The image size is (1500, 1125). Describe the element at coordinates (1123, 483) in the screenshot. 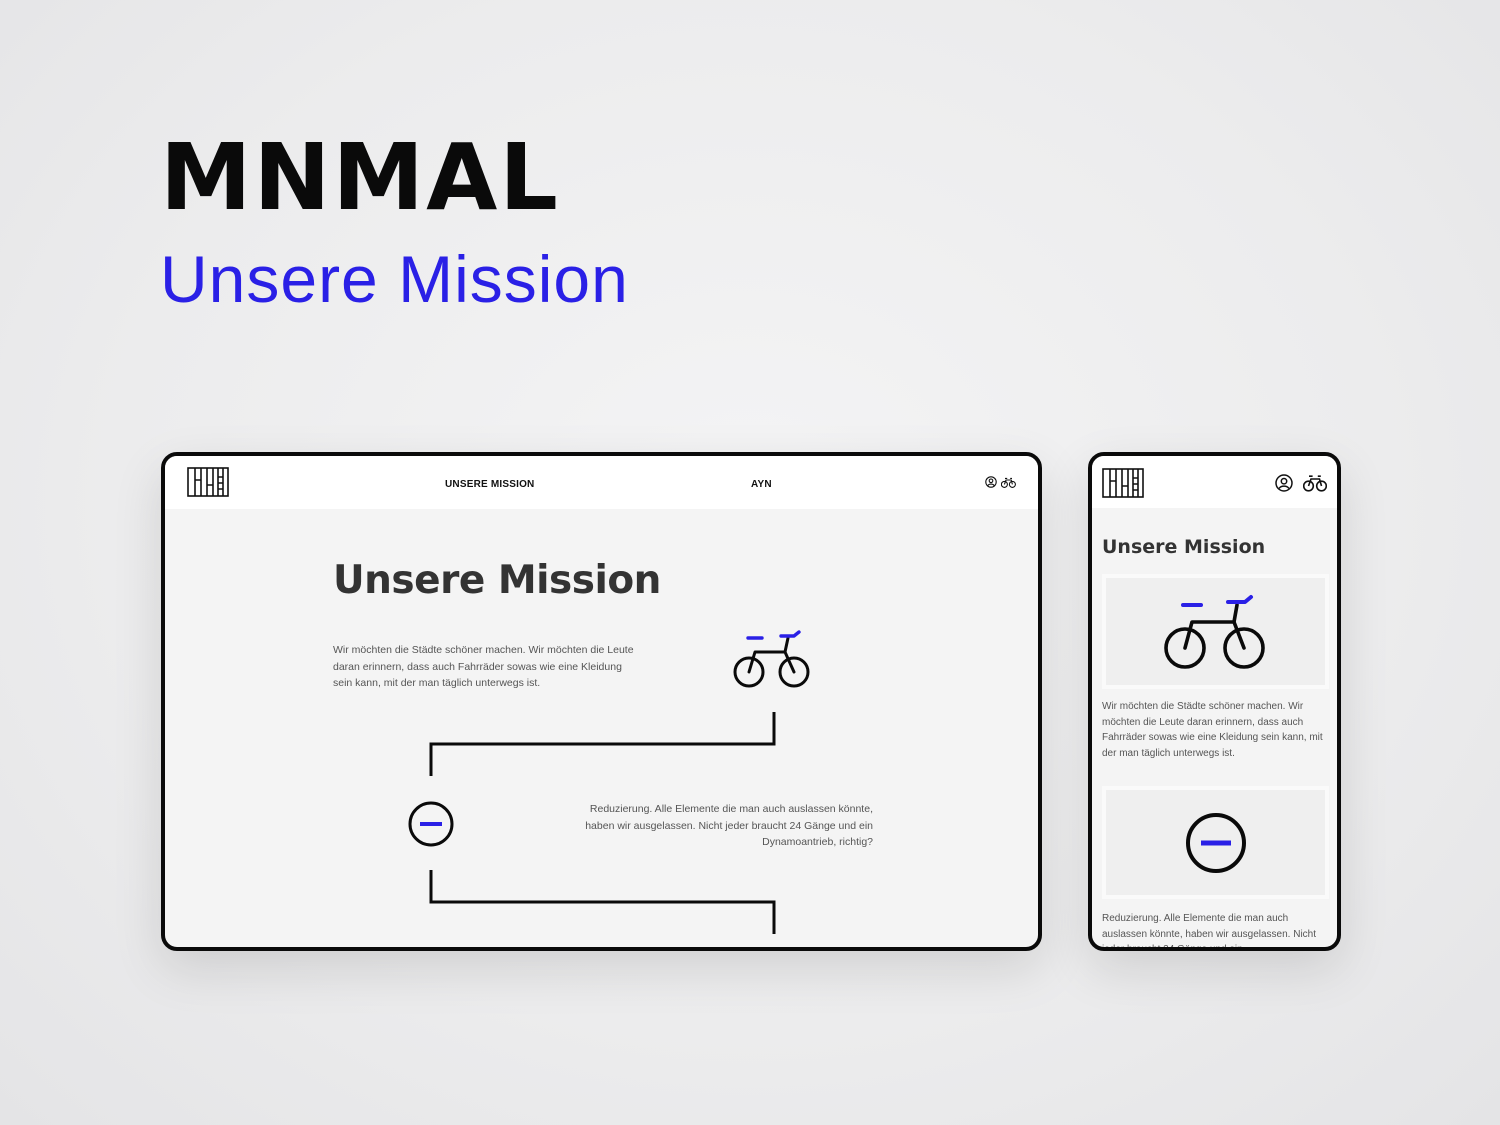

I see `mnmal-logo-icon` at that location.